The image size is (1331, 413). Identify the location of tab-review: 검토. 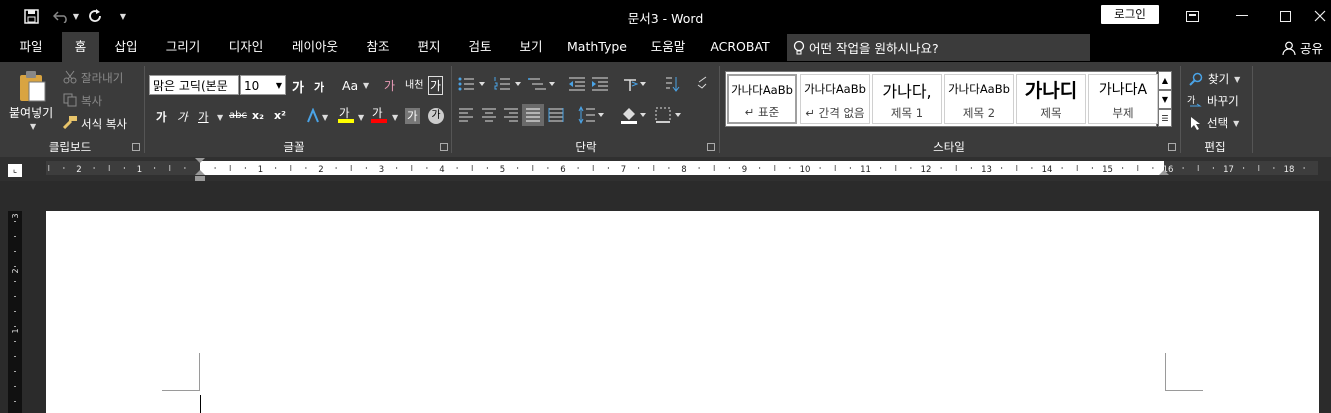
(480, 47).